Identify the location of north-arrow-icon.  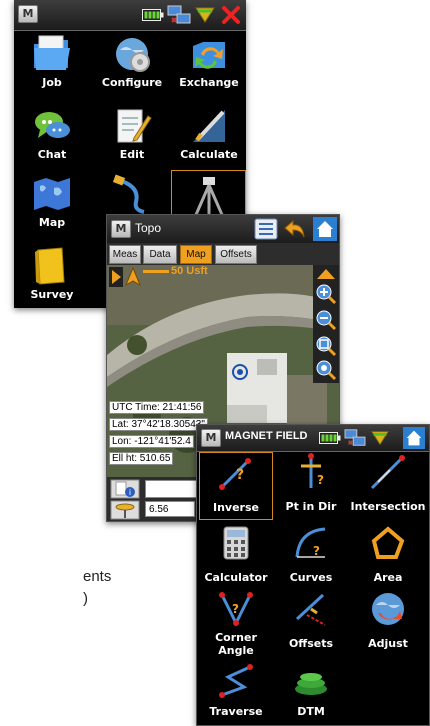
(133, 277).